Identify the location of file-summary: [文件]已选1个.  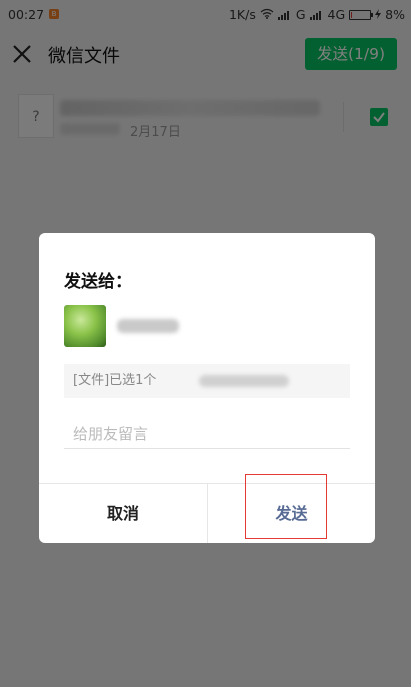
(207, 381).